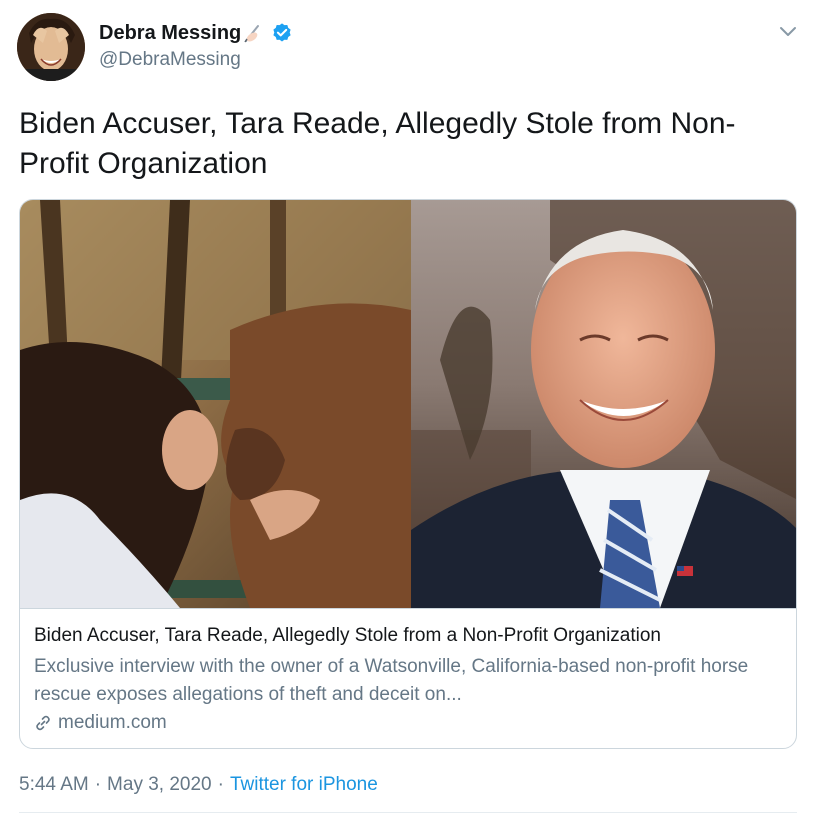 This screenshot has height=815, width=813. I want to click on card-domain: medium.com, so click(100, 723).